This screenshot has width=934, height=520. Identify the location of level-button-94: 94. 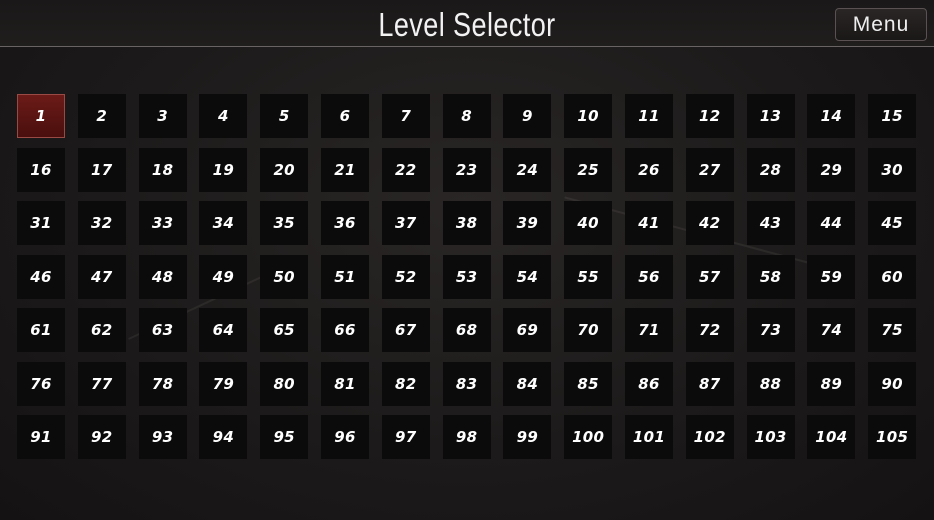
(223, 437).